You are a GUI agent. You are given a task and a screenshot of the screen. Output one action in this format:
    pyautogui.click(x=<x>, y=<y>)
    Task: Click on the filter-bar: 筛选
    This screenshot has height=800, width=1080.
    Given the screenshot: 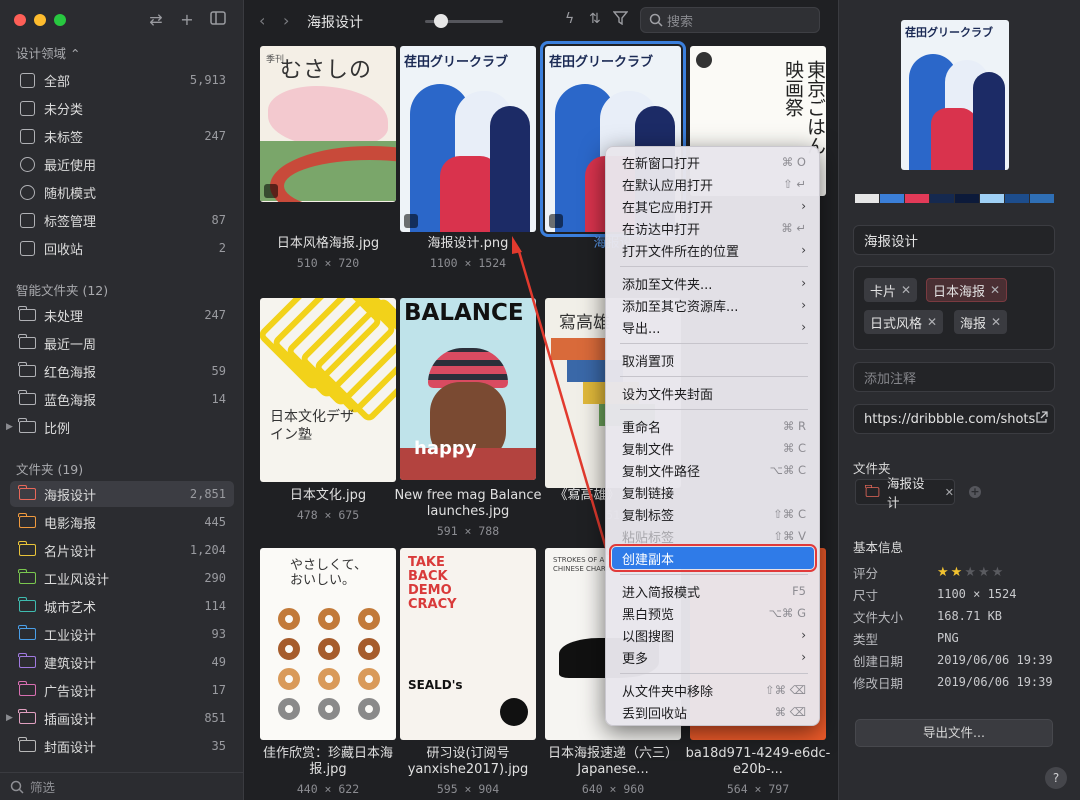 What is the action you would take?
    pyautogui.click(x=121, y=786)
    